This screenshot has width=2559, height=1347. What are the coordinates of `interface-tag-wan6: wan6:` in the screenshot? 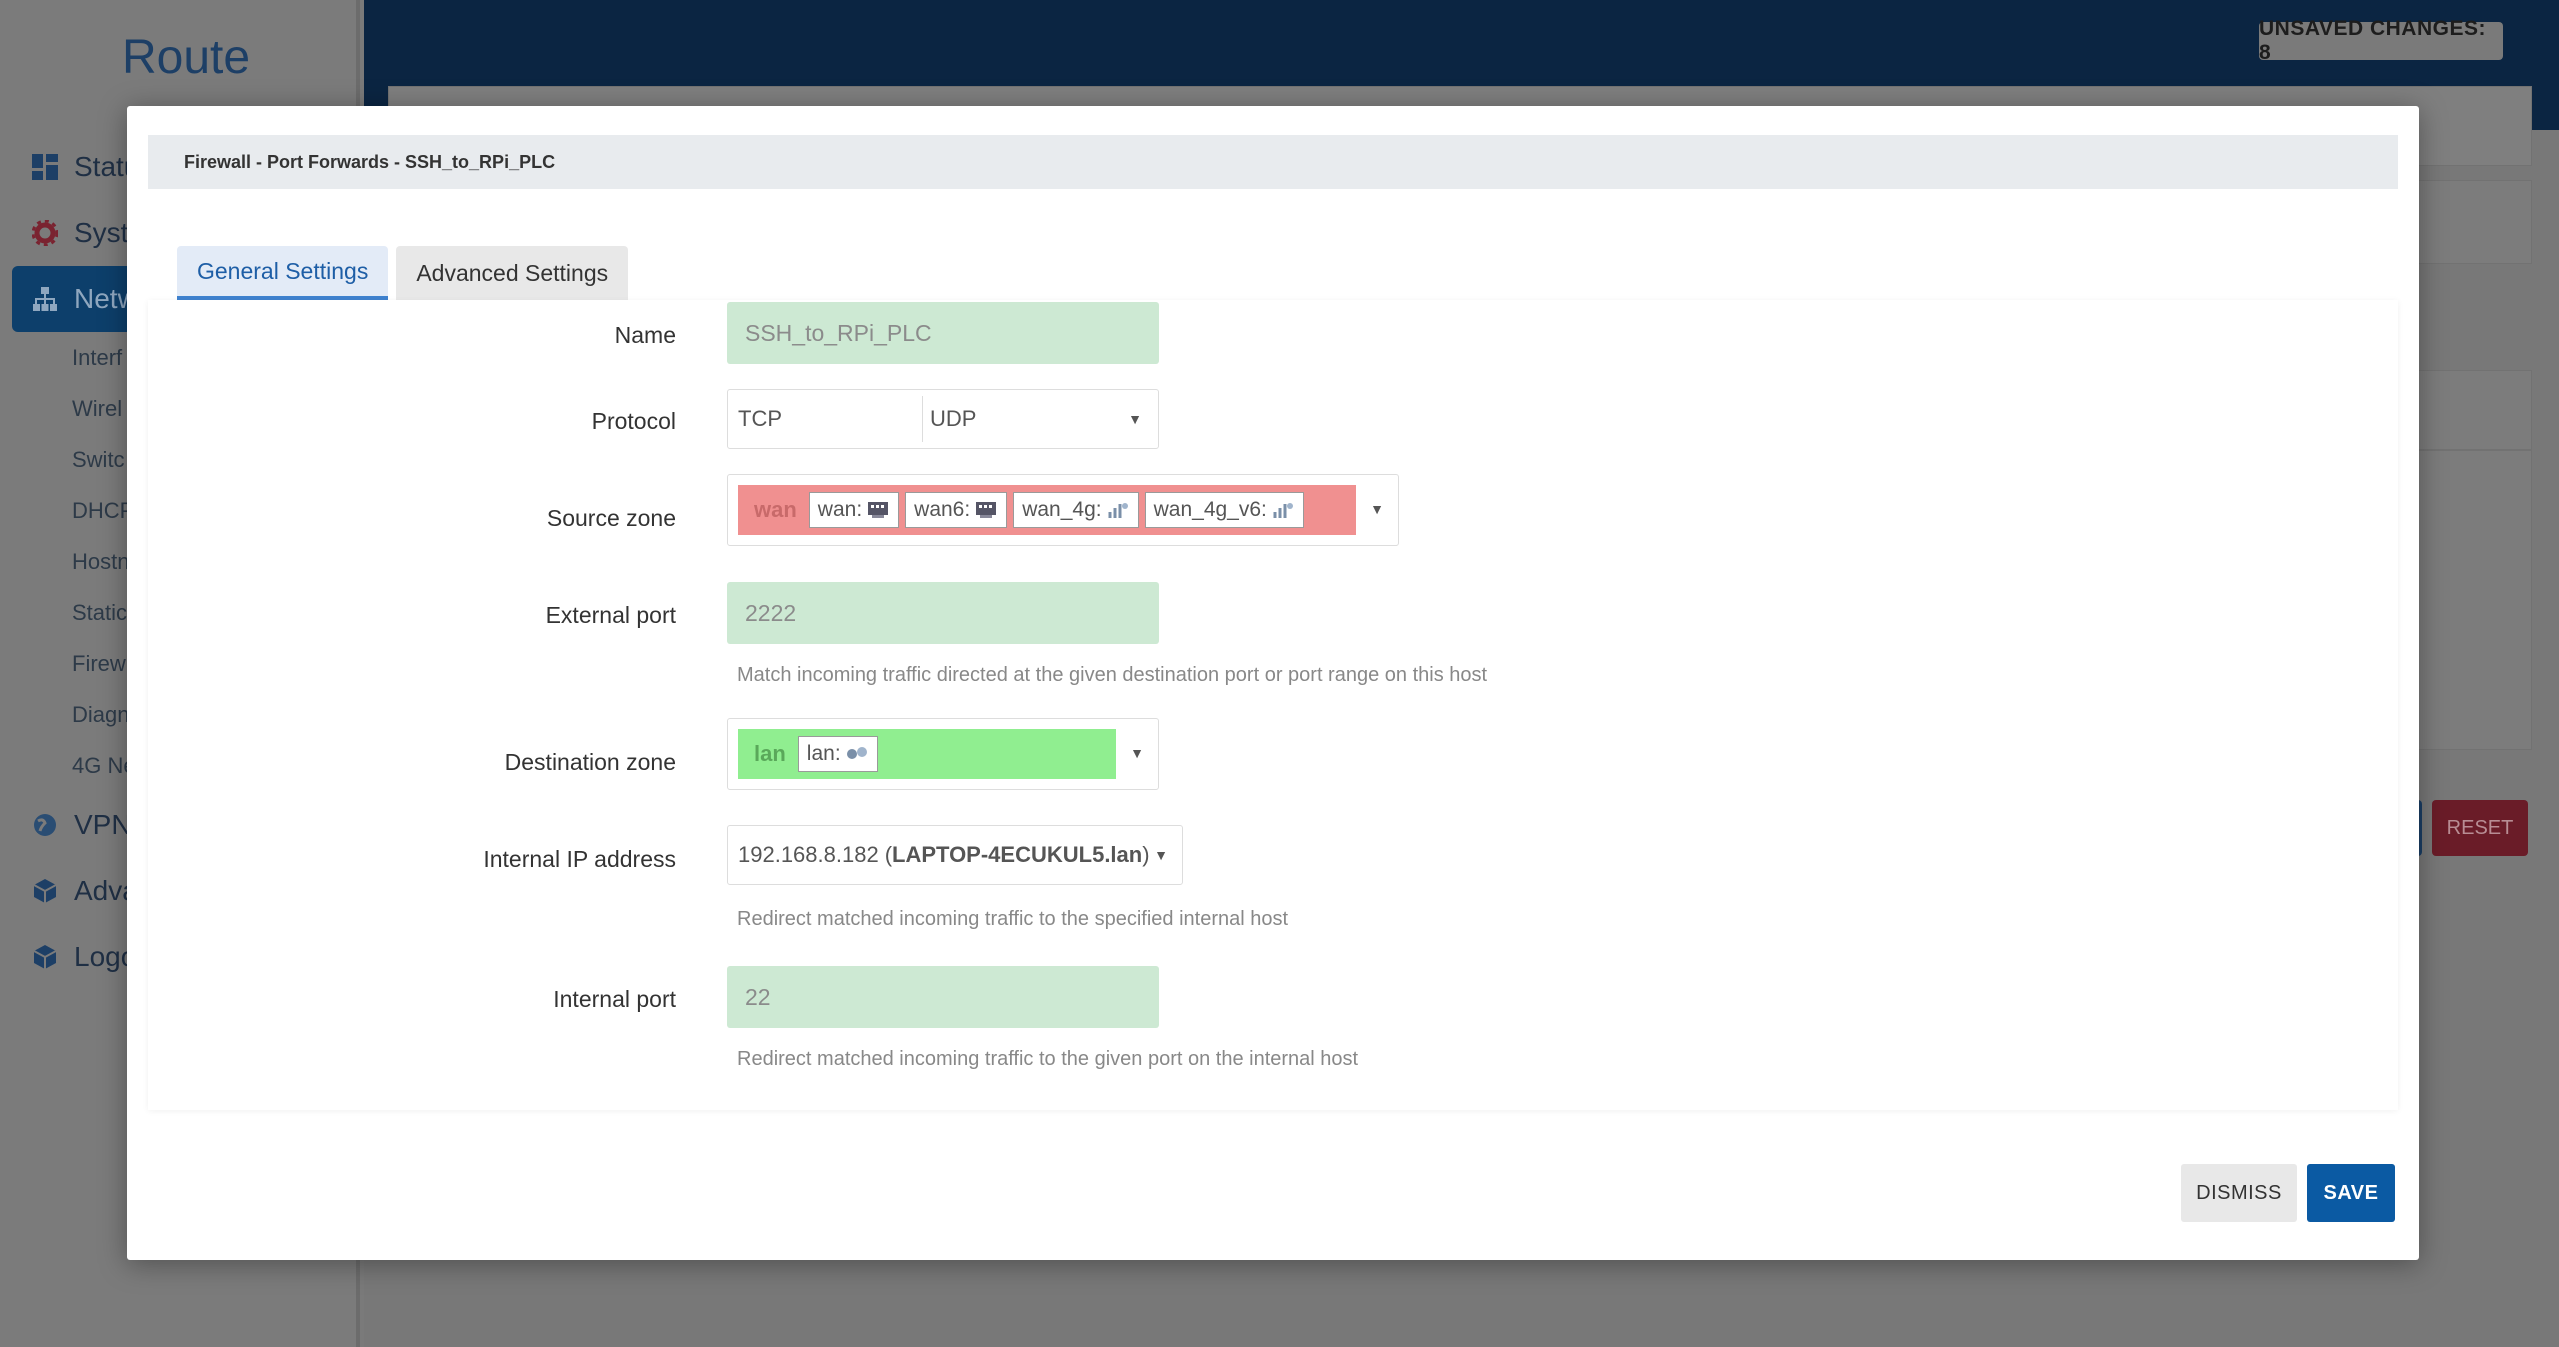 It's located at (956, 510).